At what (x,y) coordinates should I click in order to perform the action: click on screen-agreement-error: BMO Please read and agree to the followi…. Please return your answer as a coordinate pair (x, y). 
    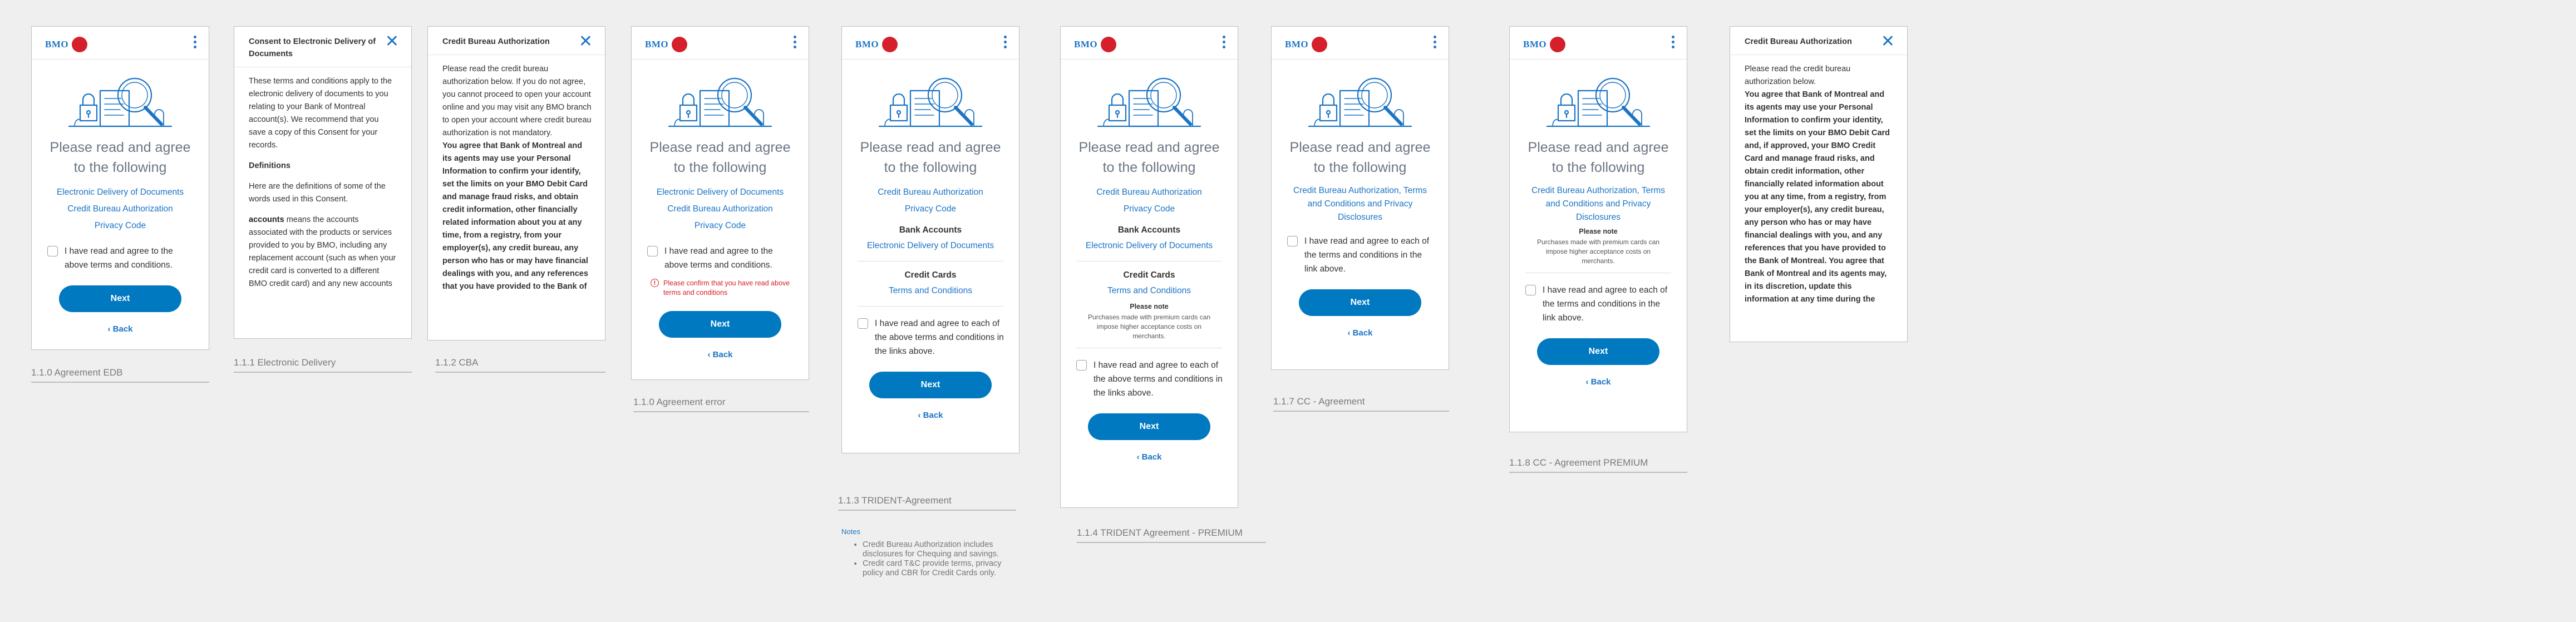
    Looking at the image, I should click on (720, 203).